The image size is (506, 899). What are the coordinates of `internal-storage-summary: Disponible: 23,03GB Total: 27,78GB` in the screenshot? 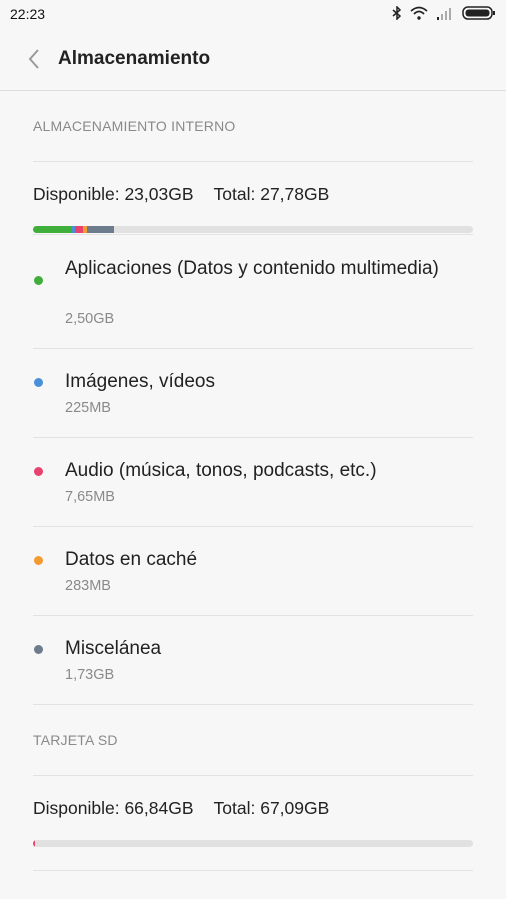 It's located at (253, 198).